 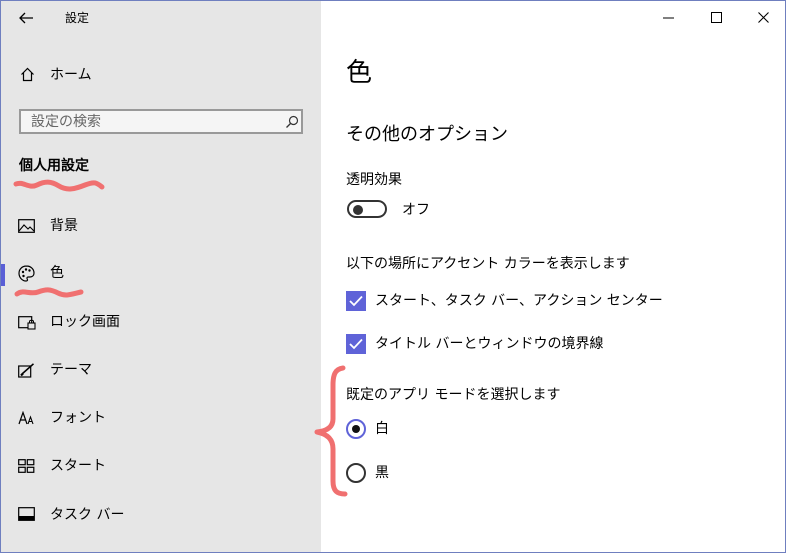 I want to click on radio-label: 白, so click(x=382, y=429).